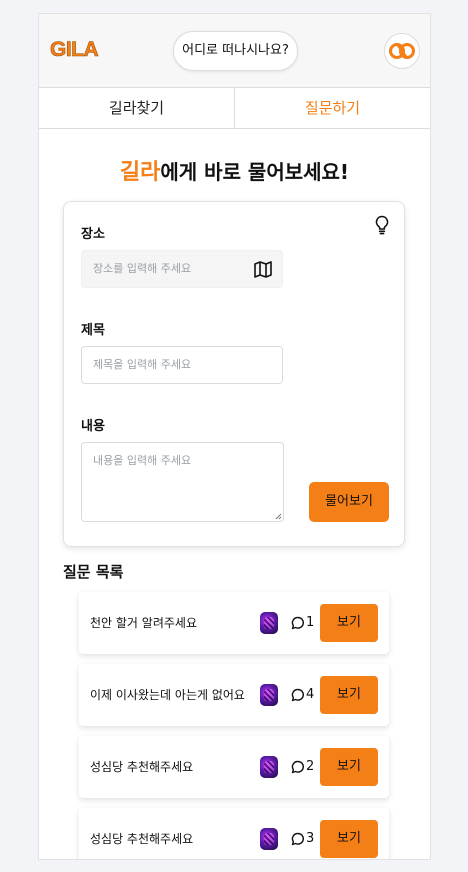  I want to click on header: GILA 어디로 떠나시나요?, so click(234, 51).